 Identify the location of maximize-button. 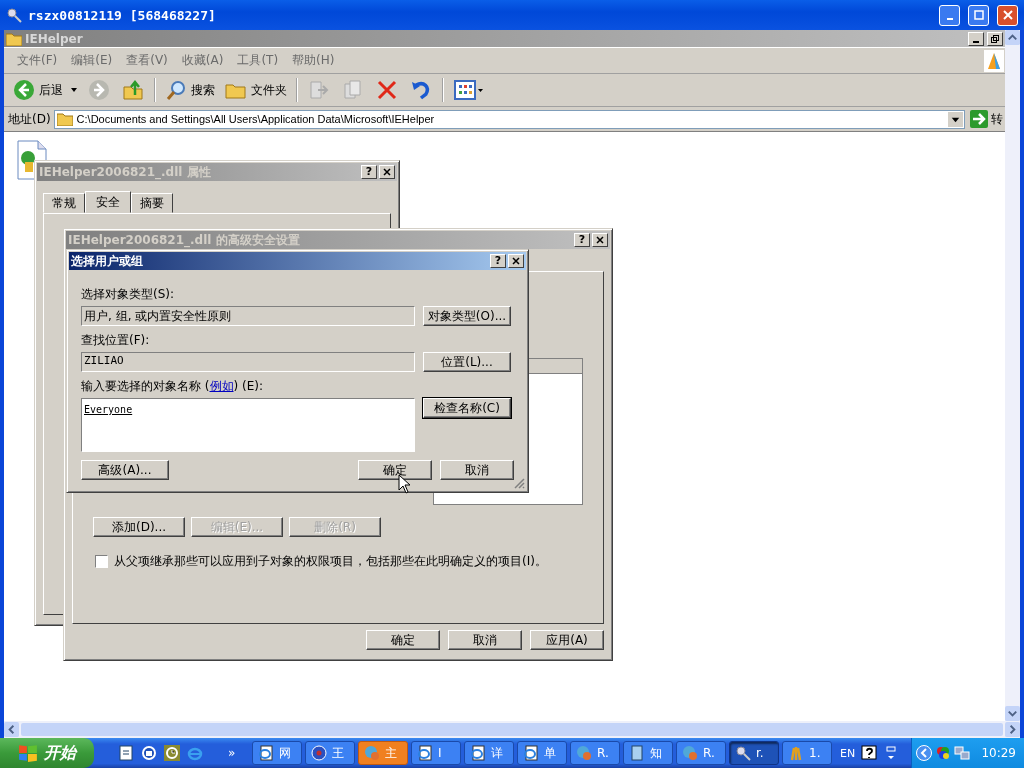
(978, 15).